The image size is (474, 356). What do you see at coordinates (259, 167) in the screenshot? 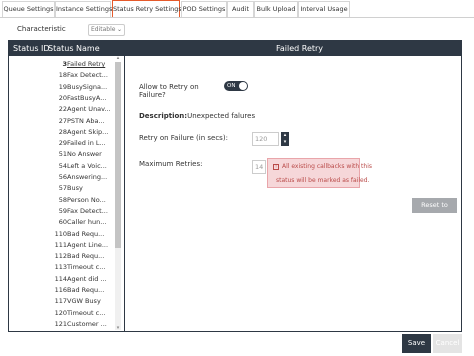
I see `max-retries-input: 14` at bounding box center [259, 167].